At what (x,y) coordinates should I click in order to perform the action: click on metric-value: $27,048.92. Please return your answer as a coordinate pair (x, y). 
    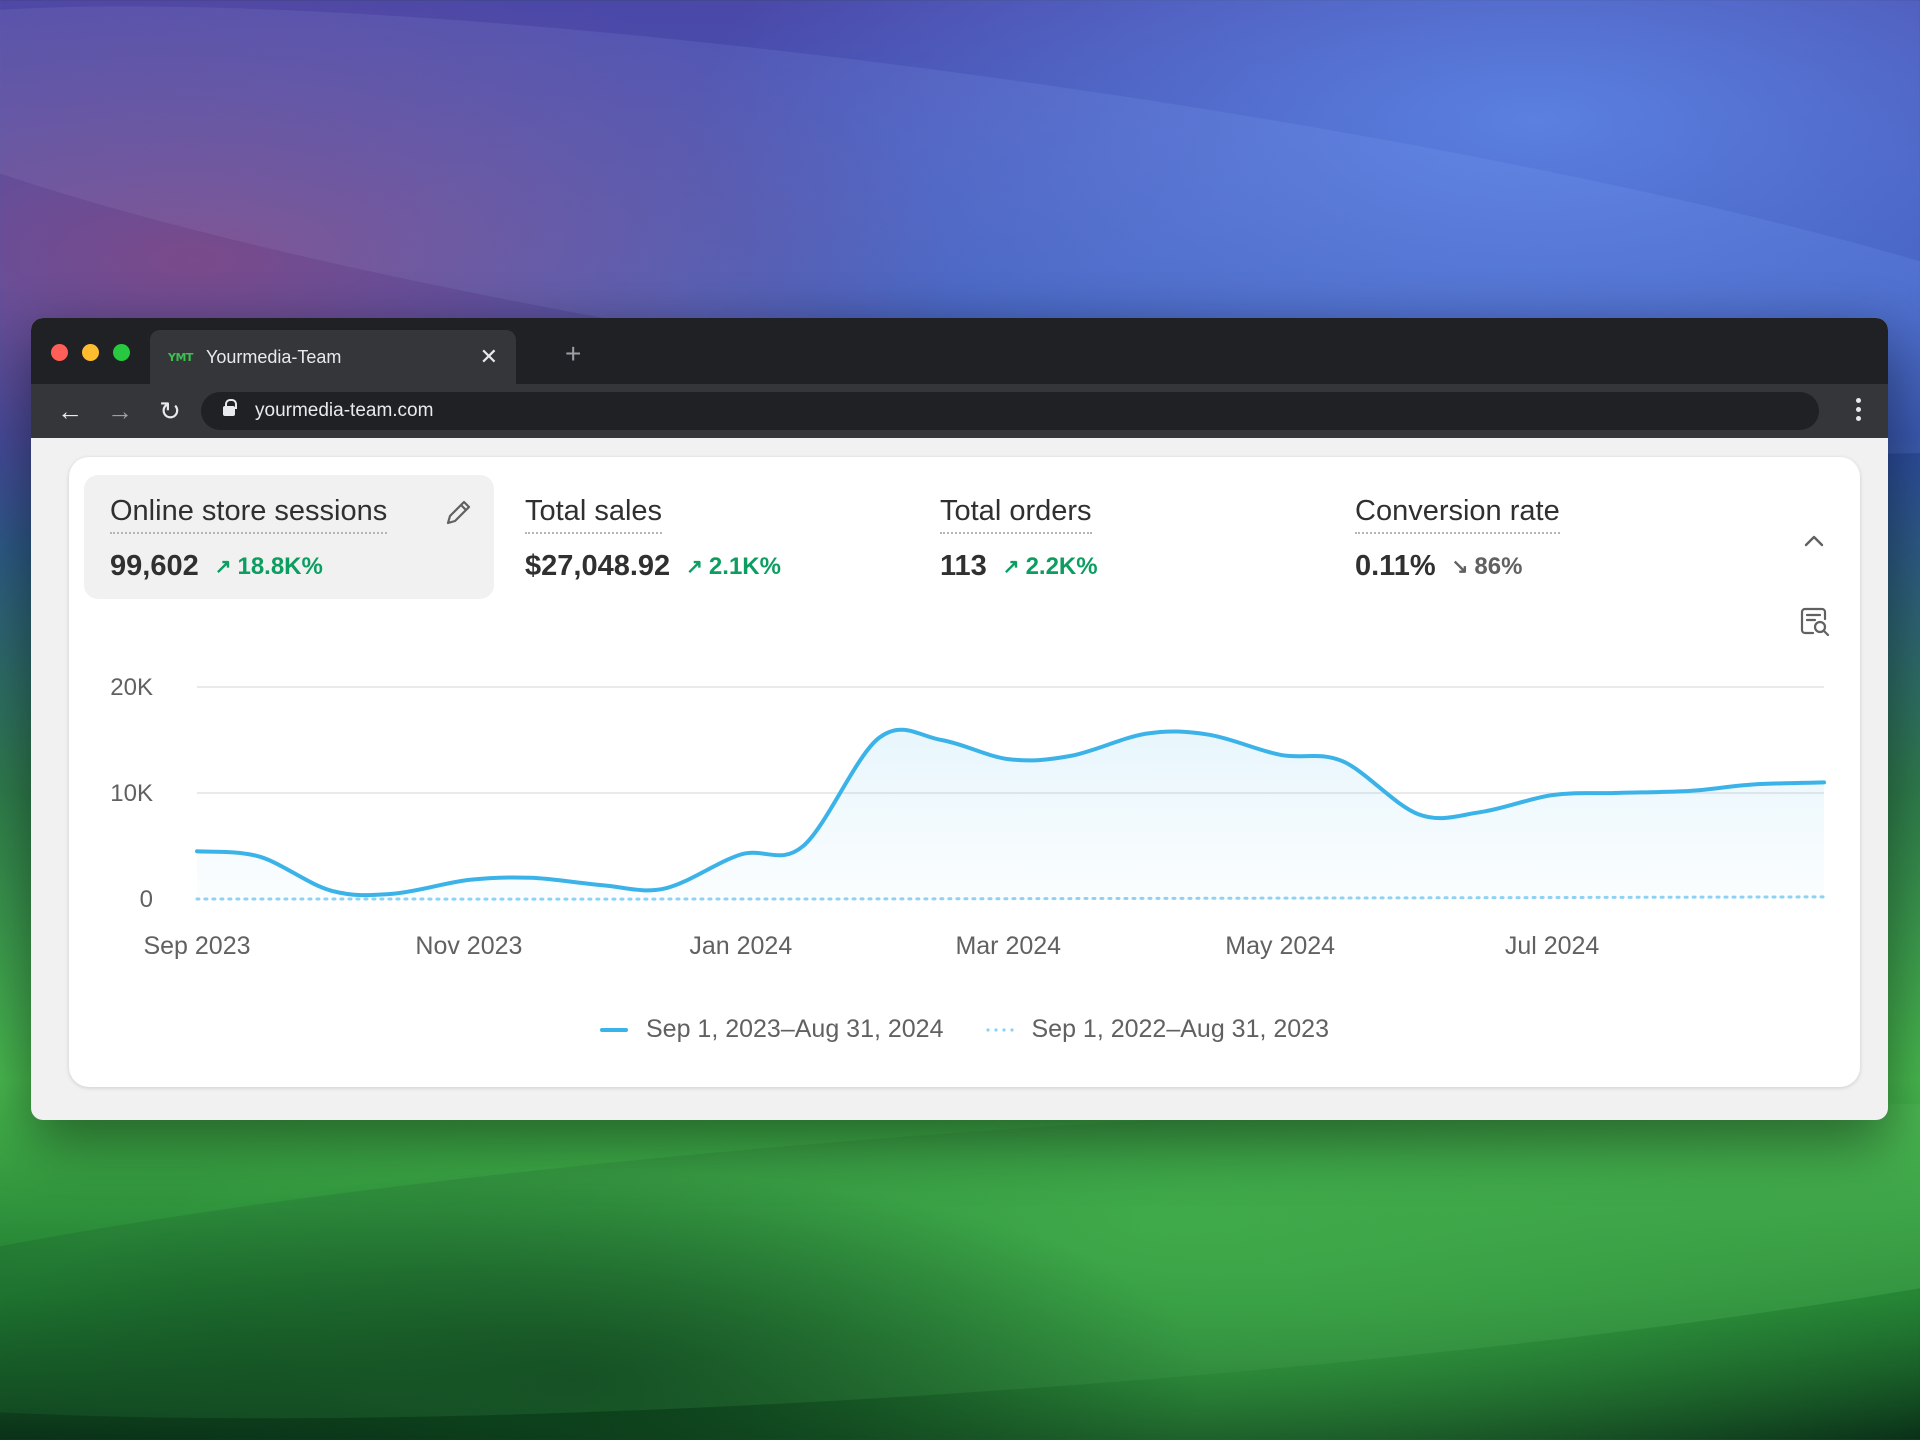
    Looking at the image, I should click on (598, 566).